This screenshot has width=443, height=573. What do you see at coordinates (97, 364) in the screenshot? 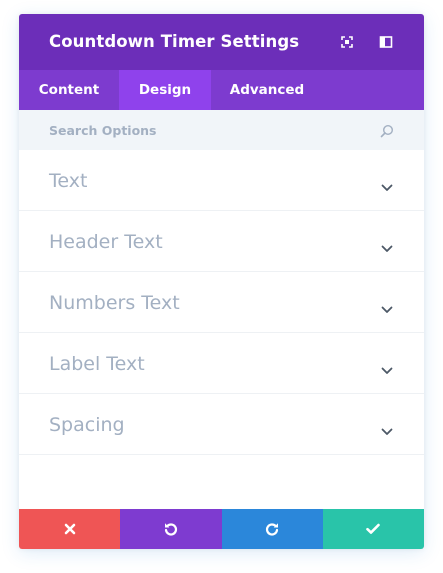
I see `section-label: Label Text` at bounding box center [97, 364].